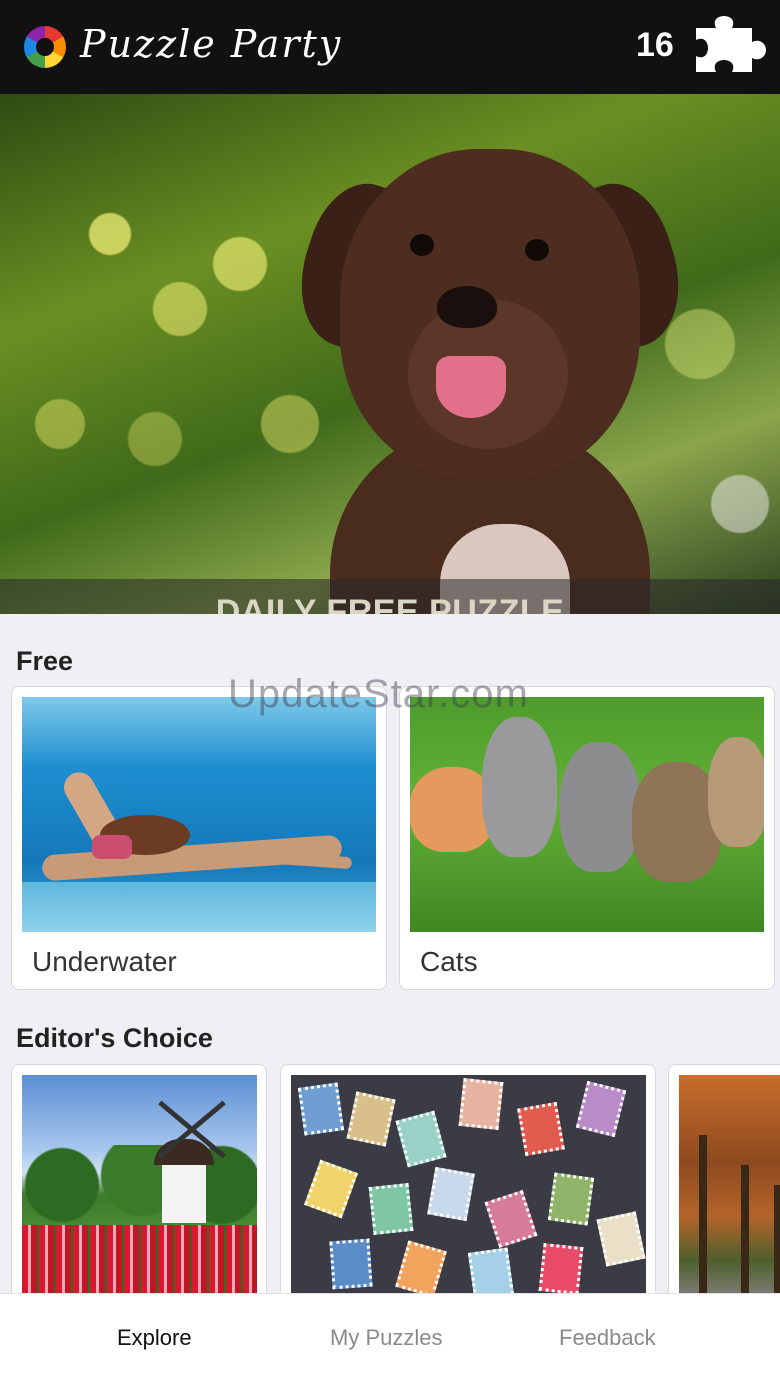  I want to click on app-title: Puzzle Party, so click(211, 44).